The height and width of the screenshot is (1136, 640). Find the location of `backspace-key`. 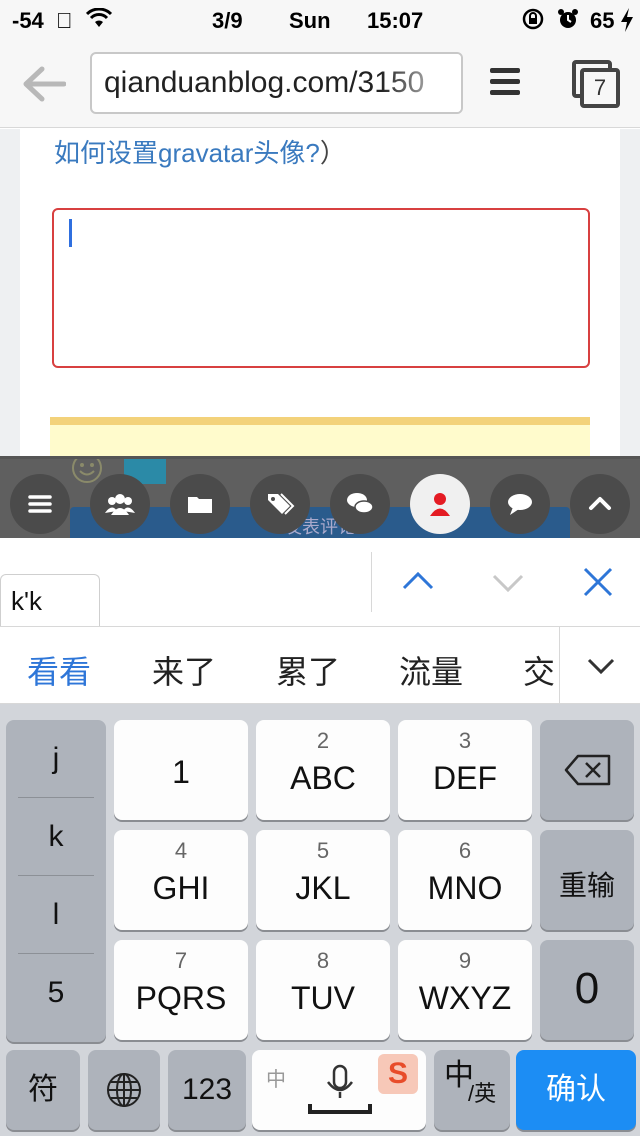

backspace-key is located at coordinates (587, 770).